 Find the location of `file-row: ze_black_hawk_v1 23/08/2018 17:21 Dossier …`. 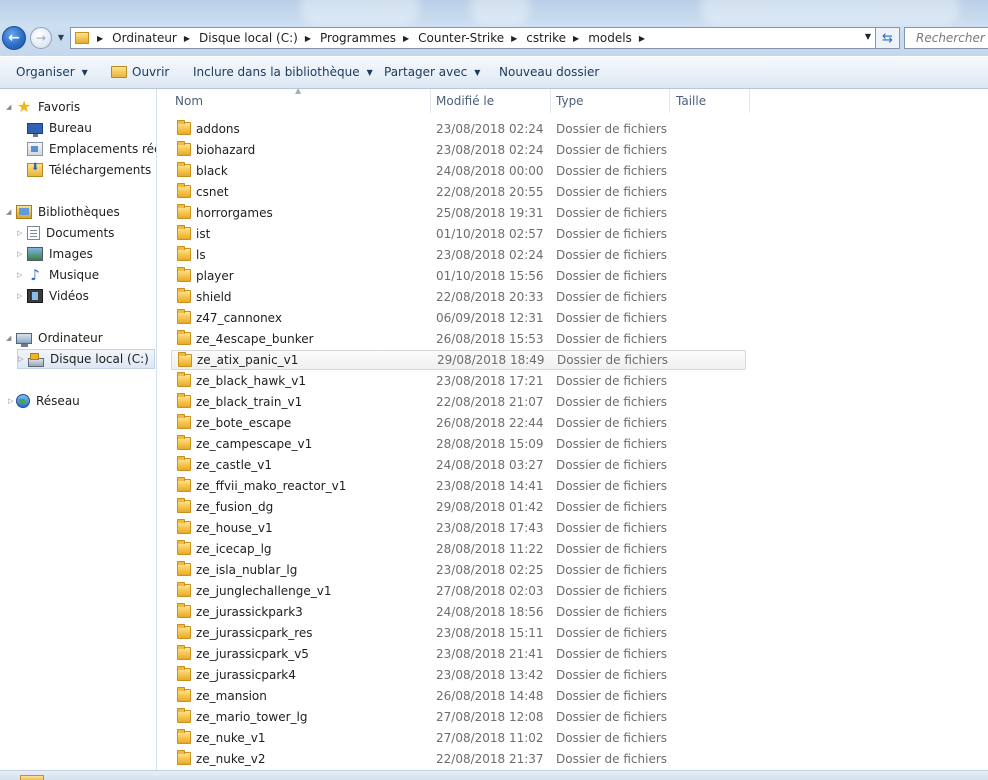

file-row: ze_black_hawk_v1 23/08/2018 17:21 Dossier … is located at coordinates (458, 381).